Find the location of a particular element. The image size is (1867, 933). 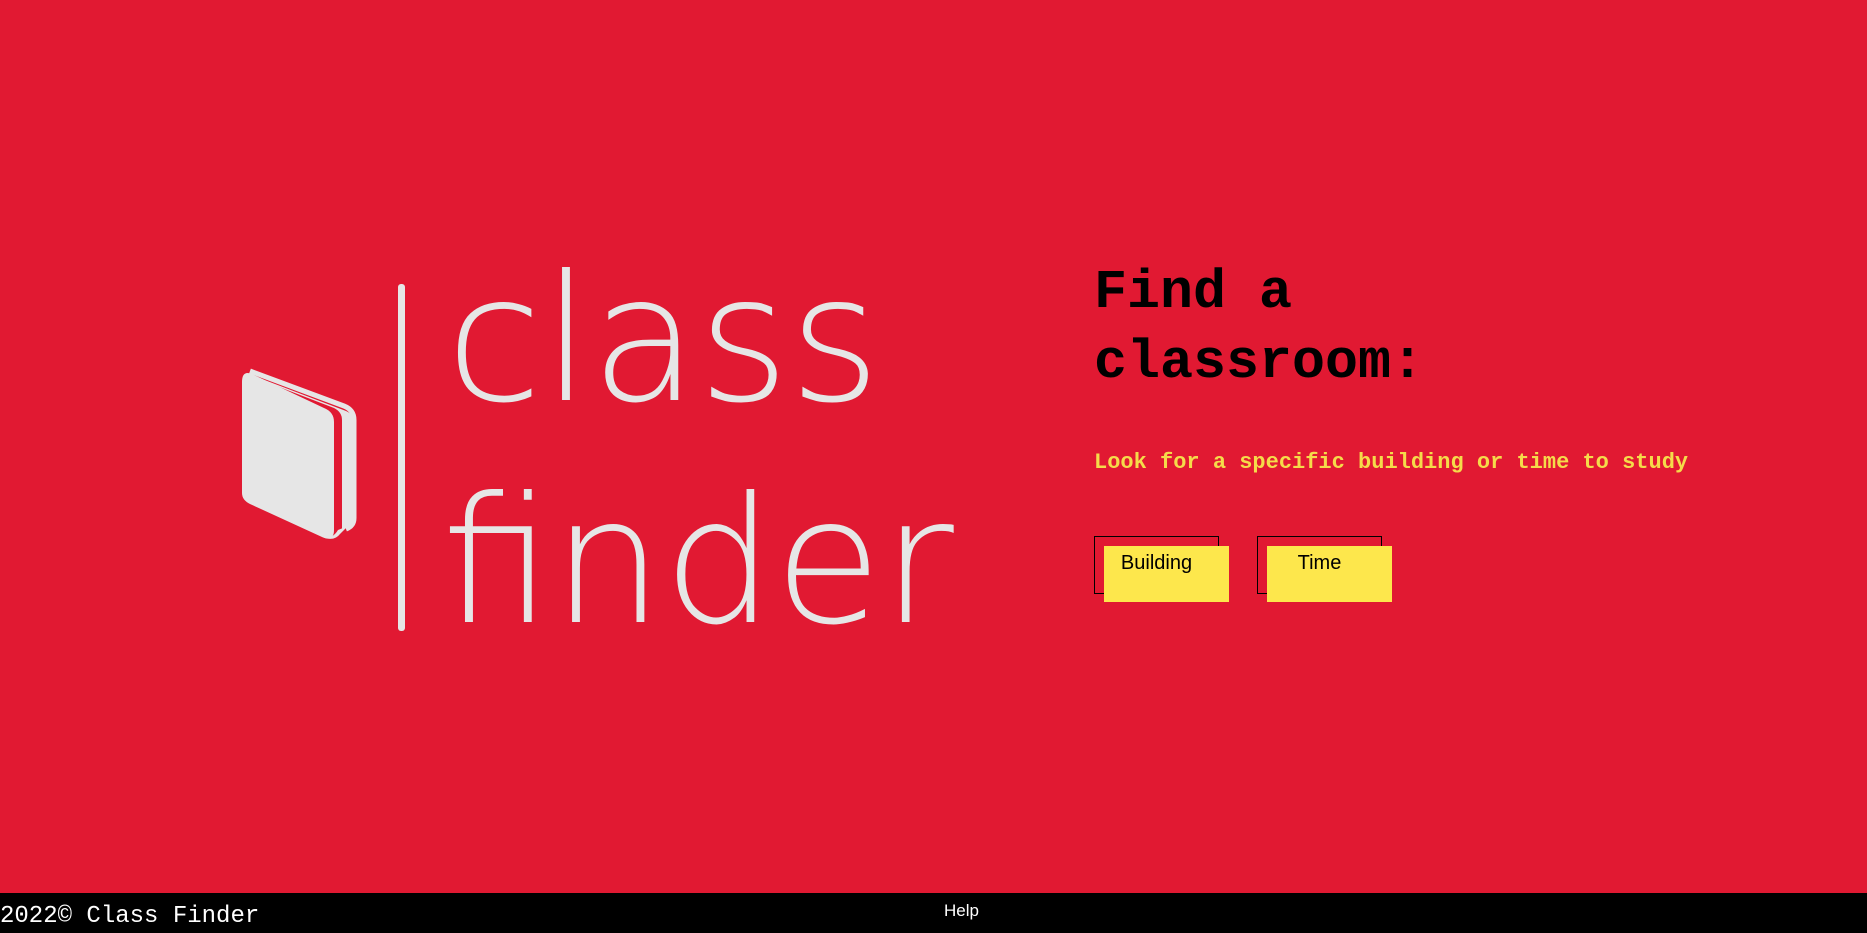

copyright-text: 2022© Class Finder is located at coordinates (130, 916).